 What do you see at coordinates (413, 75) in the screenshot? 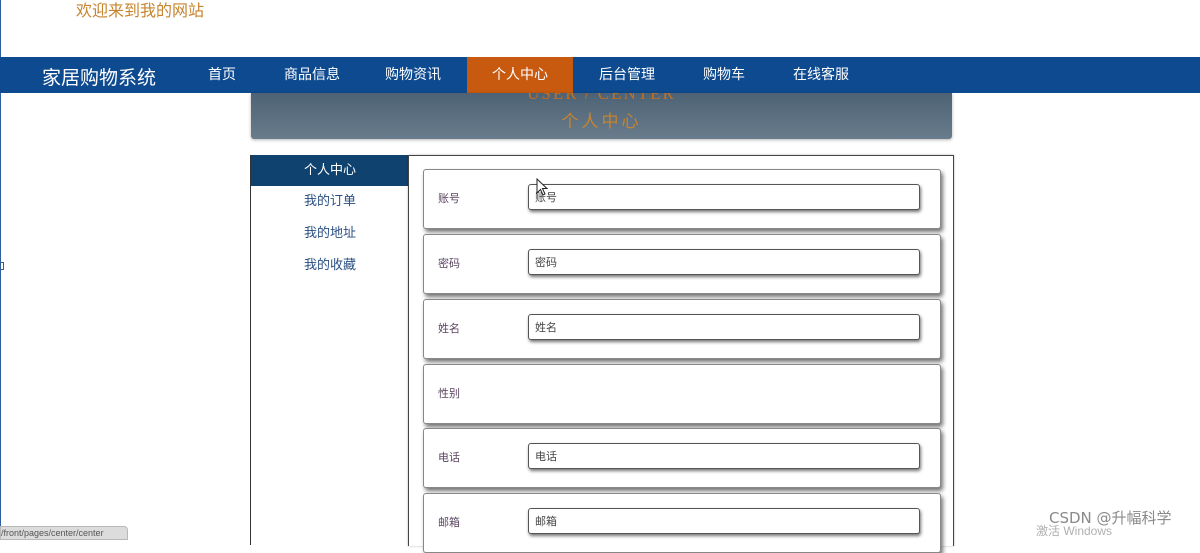
I see `nav-item-news: 购物资讯` at bounding box center [413, 75].